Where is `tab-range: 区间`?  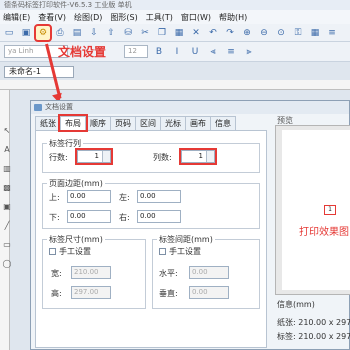 tab-range: 区间 is located at coordinates (148, 123).